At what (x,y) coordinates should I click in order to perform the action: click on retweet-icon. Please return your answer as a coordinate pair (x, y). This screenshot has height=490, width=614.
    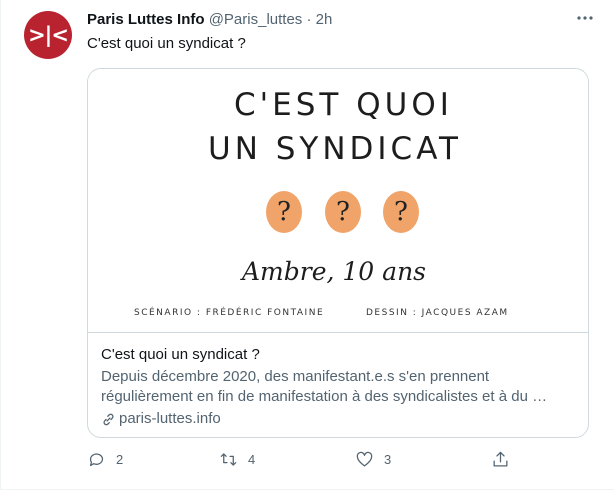
    Looking at the image, I should click on (228, 459).